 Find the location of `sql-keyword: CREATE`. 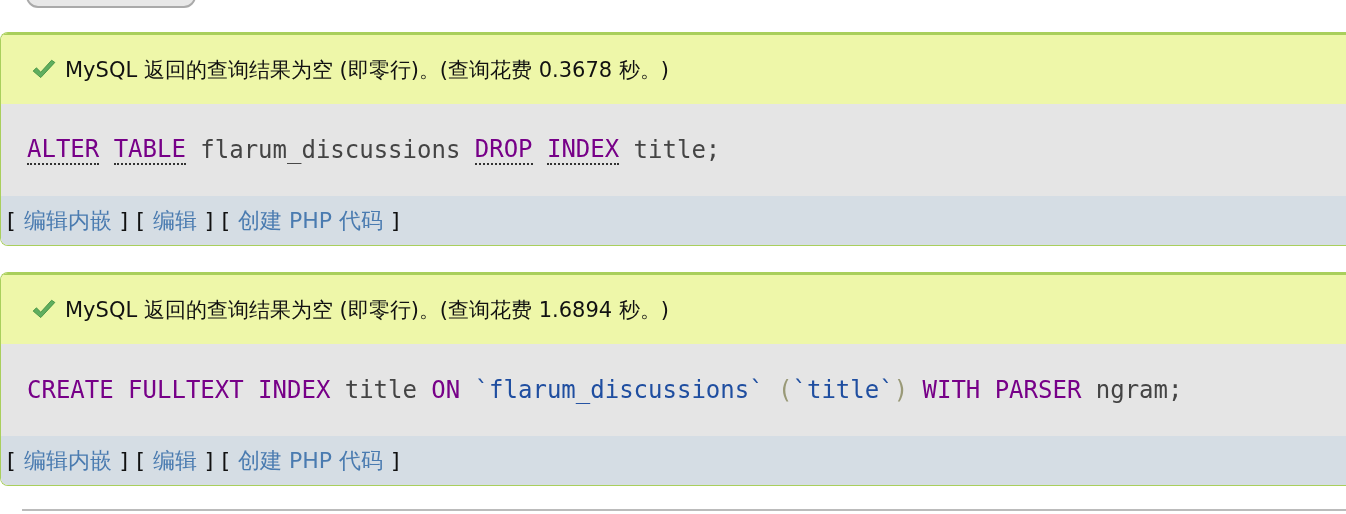

sql-keyword: CREATE is located at coordinates (70, 390).